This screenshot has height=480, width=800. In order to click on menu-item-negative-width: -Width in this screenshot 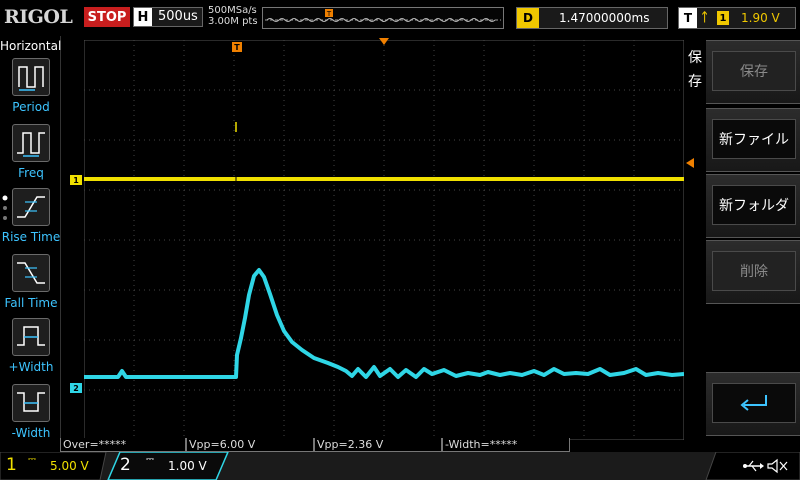, I will do `click(30, 416)`.